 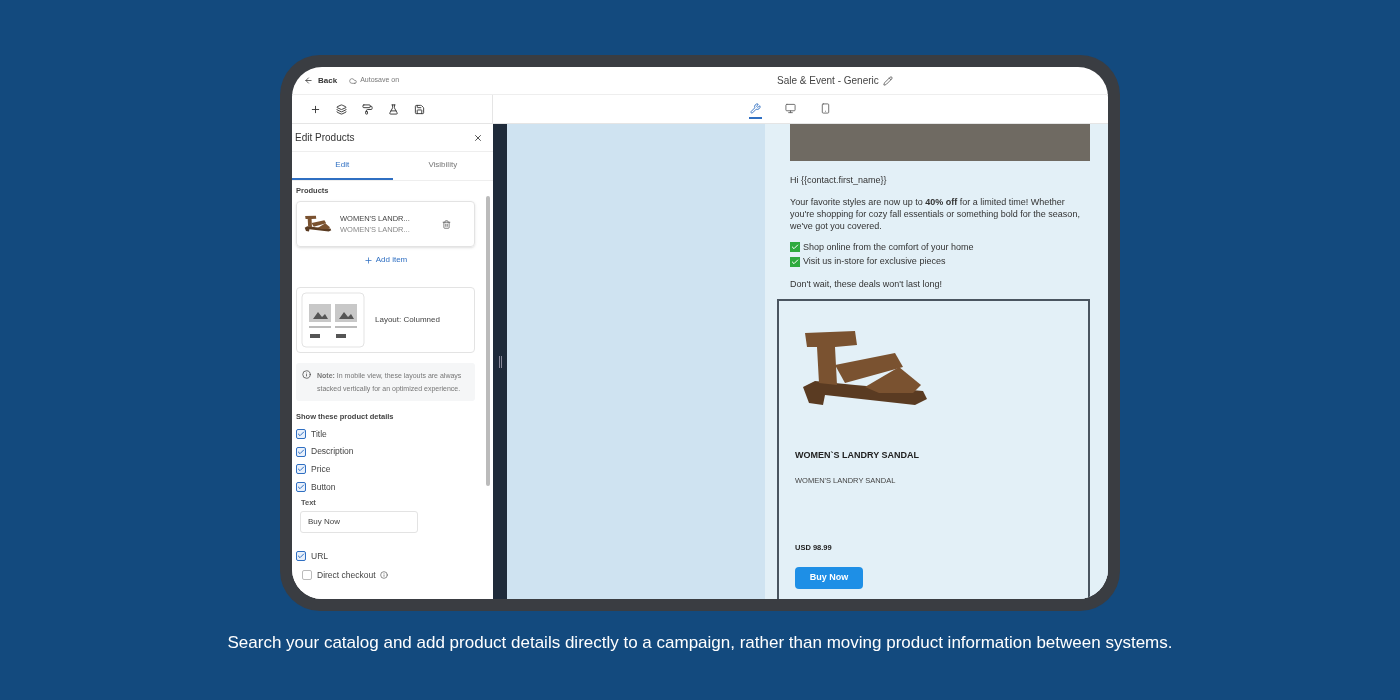 What do you see at coordinates (874, 261) in the screenshot?
I see `bullet-text: Visit us in-store for exclusive pieces` at bounding box center [874, 261].